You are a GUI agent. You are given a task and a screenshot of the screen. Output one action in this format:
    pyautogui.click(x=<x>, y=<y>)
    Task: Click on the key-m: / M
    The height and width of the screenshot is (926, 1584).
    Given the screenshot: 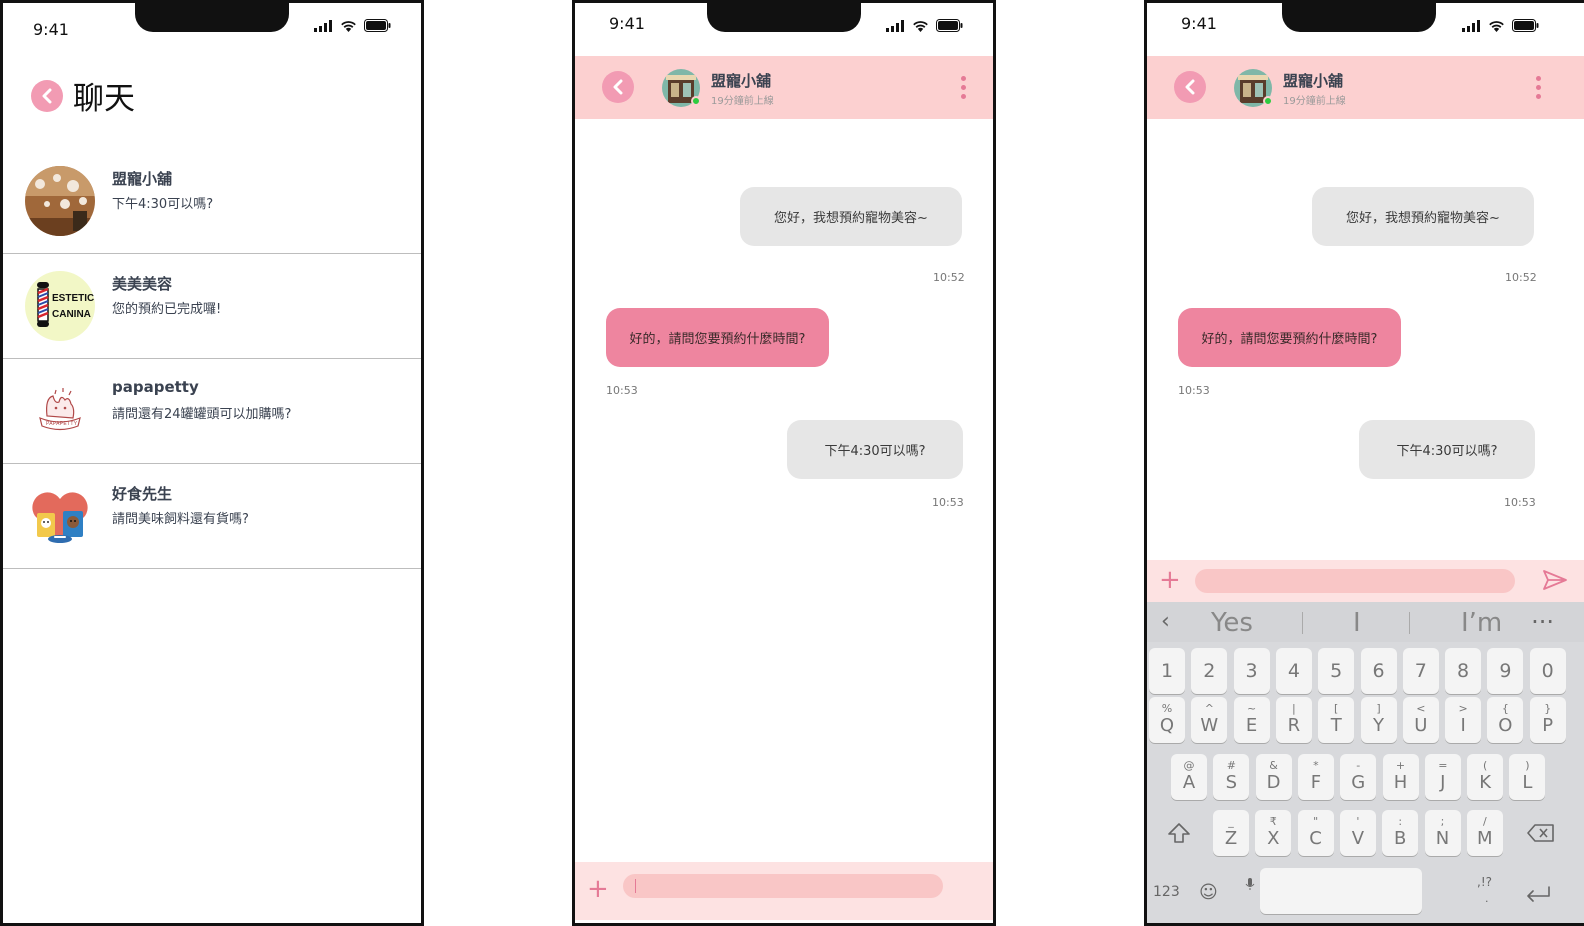 What is the action you would take?
    pyautogui.click(x=1484, y=833)
    